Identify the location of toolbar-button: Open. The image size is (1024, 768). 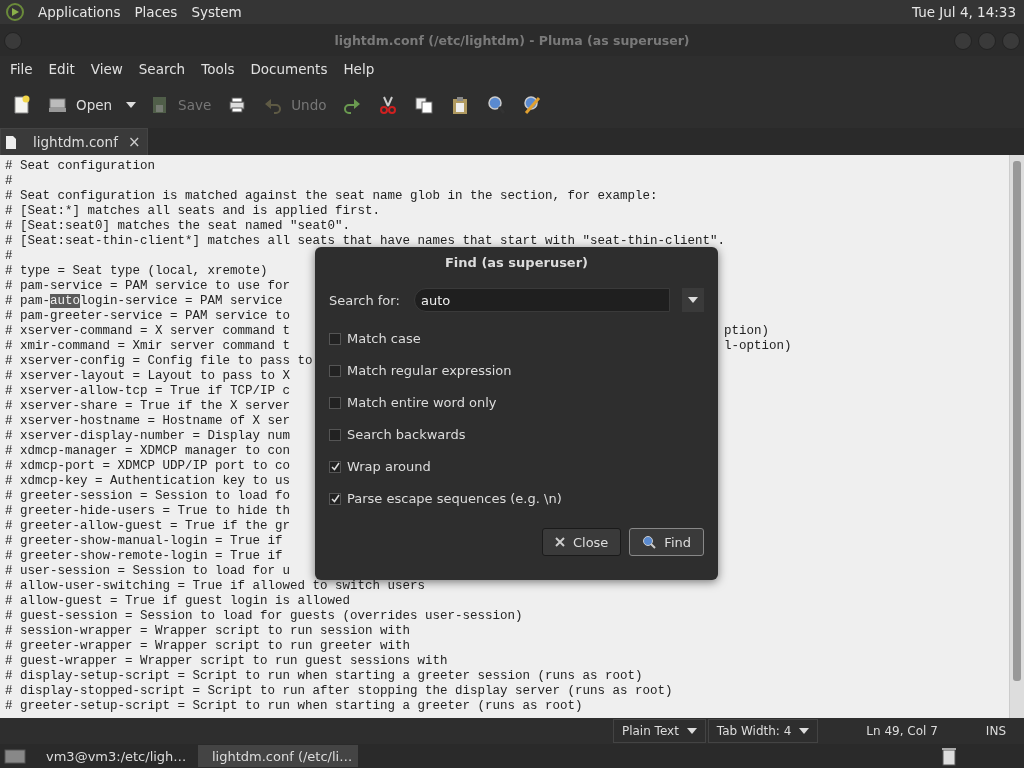
(80, 105).